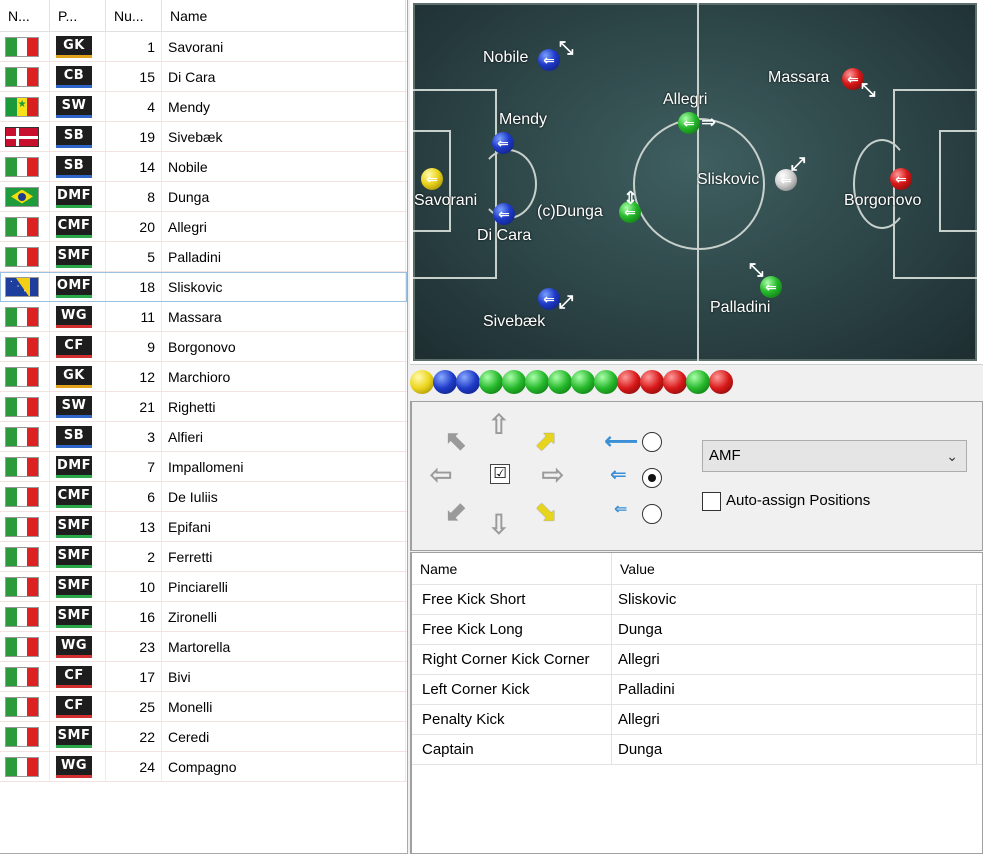  I want to click on player-row: SMF 22 Ceredi, so click(203, 737).